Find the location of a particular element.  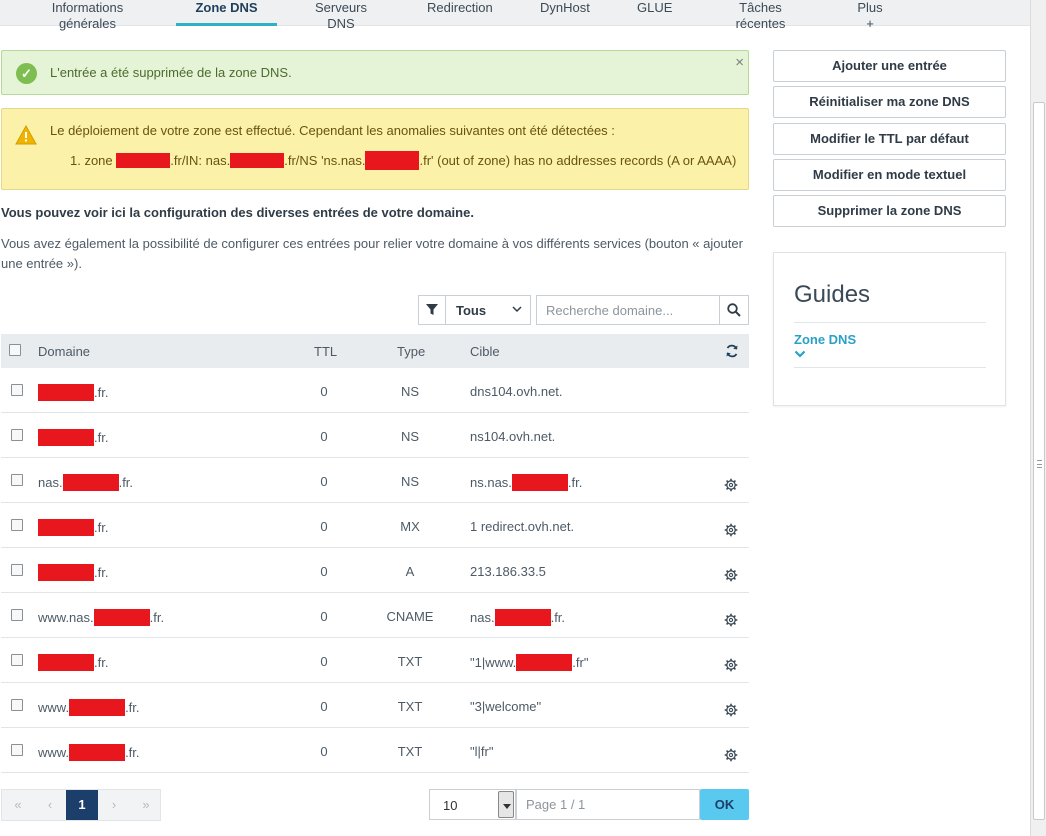

type-filter-select: Tous is located at coordinates (488, 310).